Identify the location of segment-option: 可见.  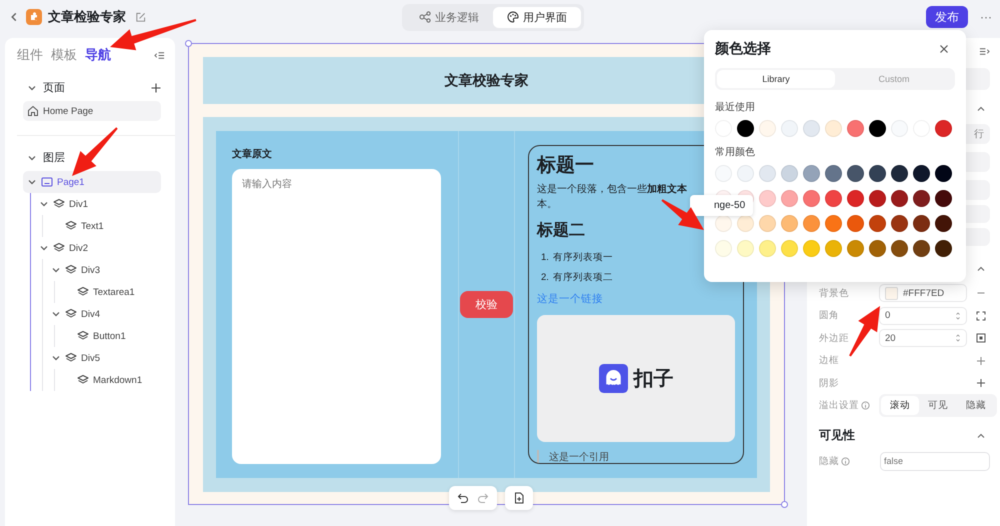
(938, 406).